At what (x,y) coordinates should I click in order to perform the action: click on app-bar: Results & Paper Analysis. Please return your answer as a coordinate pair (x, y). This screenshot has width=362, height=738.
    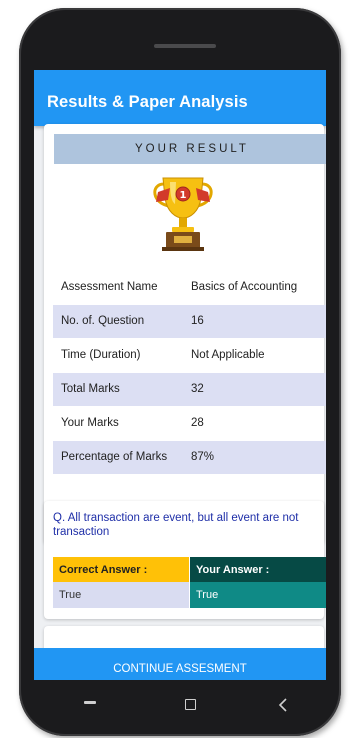
    Looking at the image, I should click on (180, 98).